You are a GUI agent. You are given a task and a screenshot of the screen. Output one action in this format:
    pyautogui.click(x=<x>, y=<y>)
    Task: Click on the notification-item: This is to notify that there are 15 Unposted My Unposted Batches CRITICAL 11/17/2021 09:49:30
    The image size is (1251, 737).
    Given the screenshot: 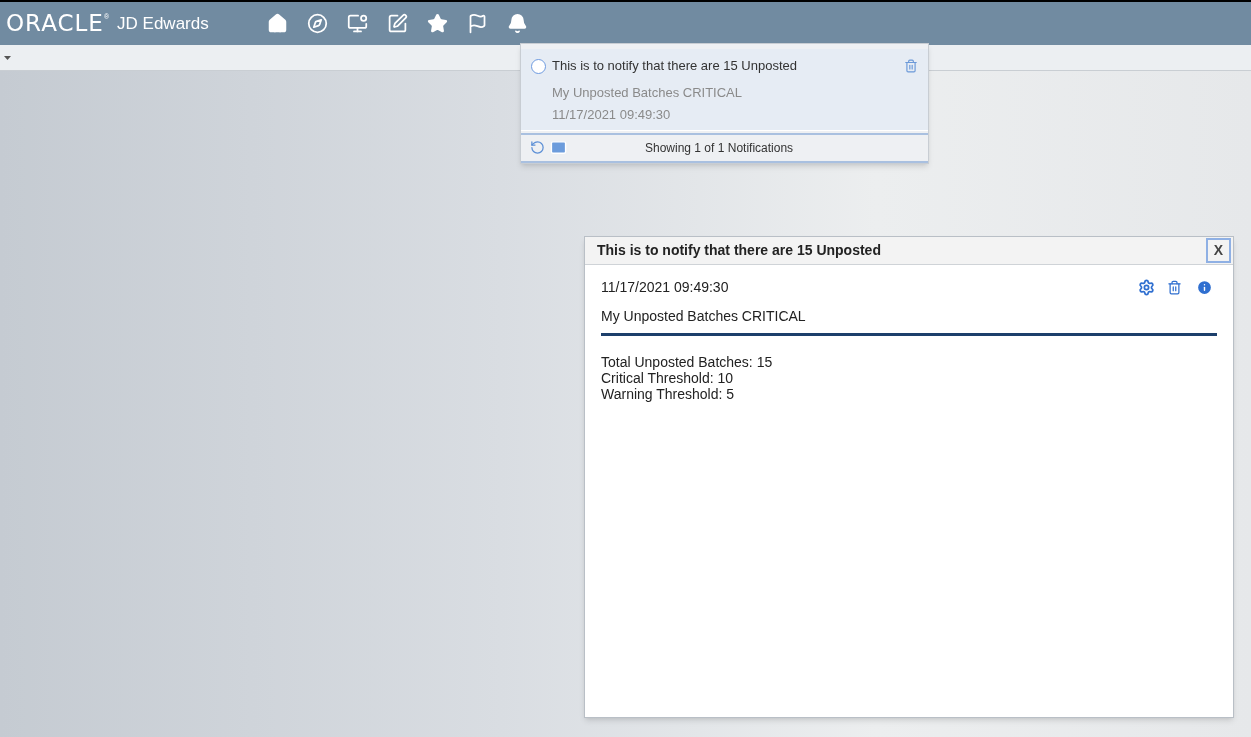 What is the action you would take?
    pyautogui.click(x=724, y=90)
    